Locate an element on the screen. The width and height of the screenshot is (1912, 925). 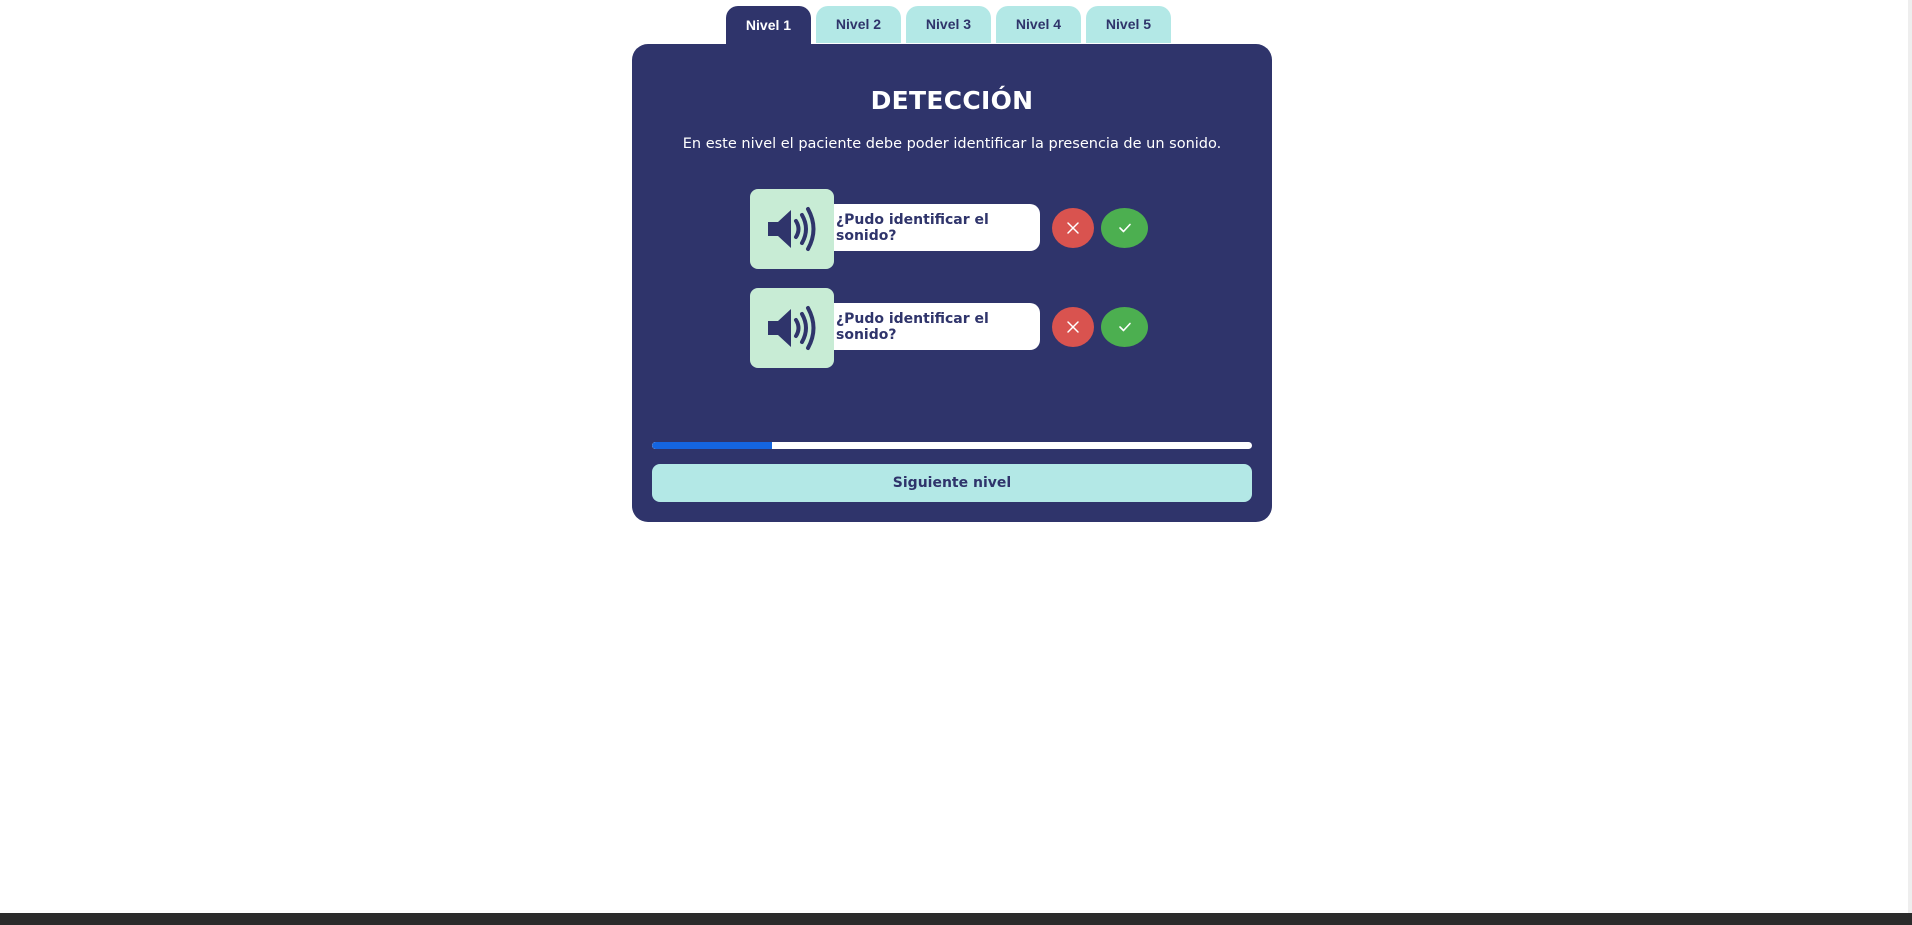
level-tabs: Nivel 1 Nivel 2 Nivel 3 Nivel 4 Nivel 5 is located at coordinates (948, 25).